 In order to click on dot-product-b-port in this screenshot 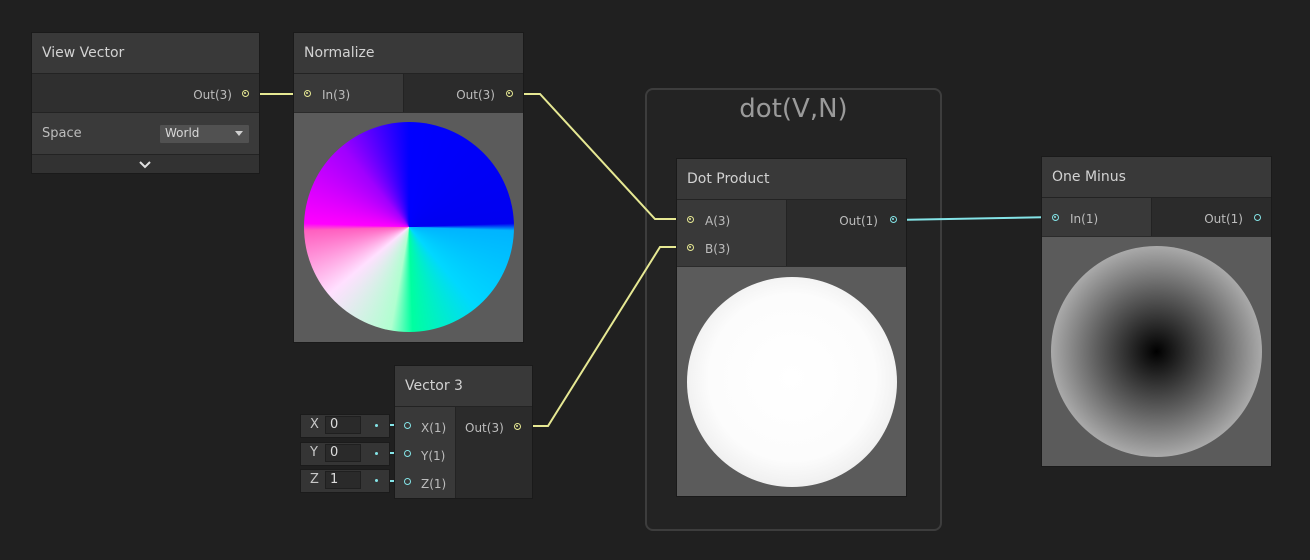, I will do `click(690, 247)`.